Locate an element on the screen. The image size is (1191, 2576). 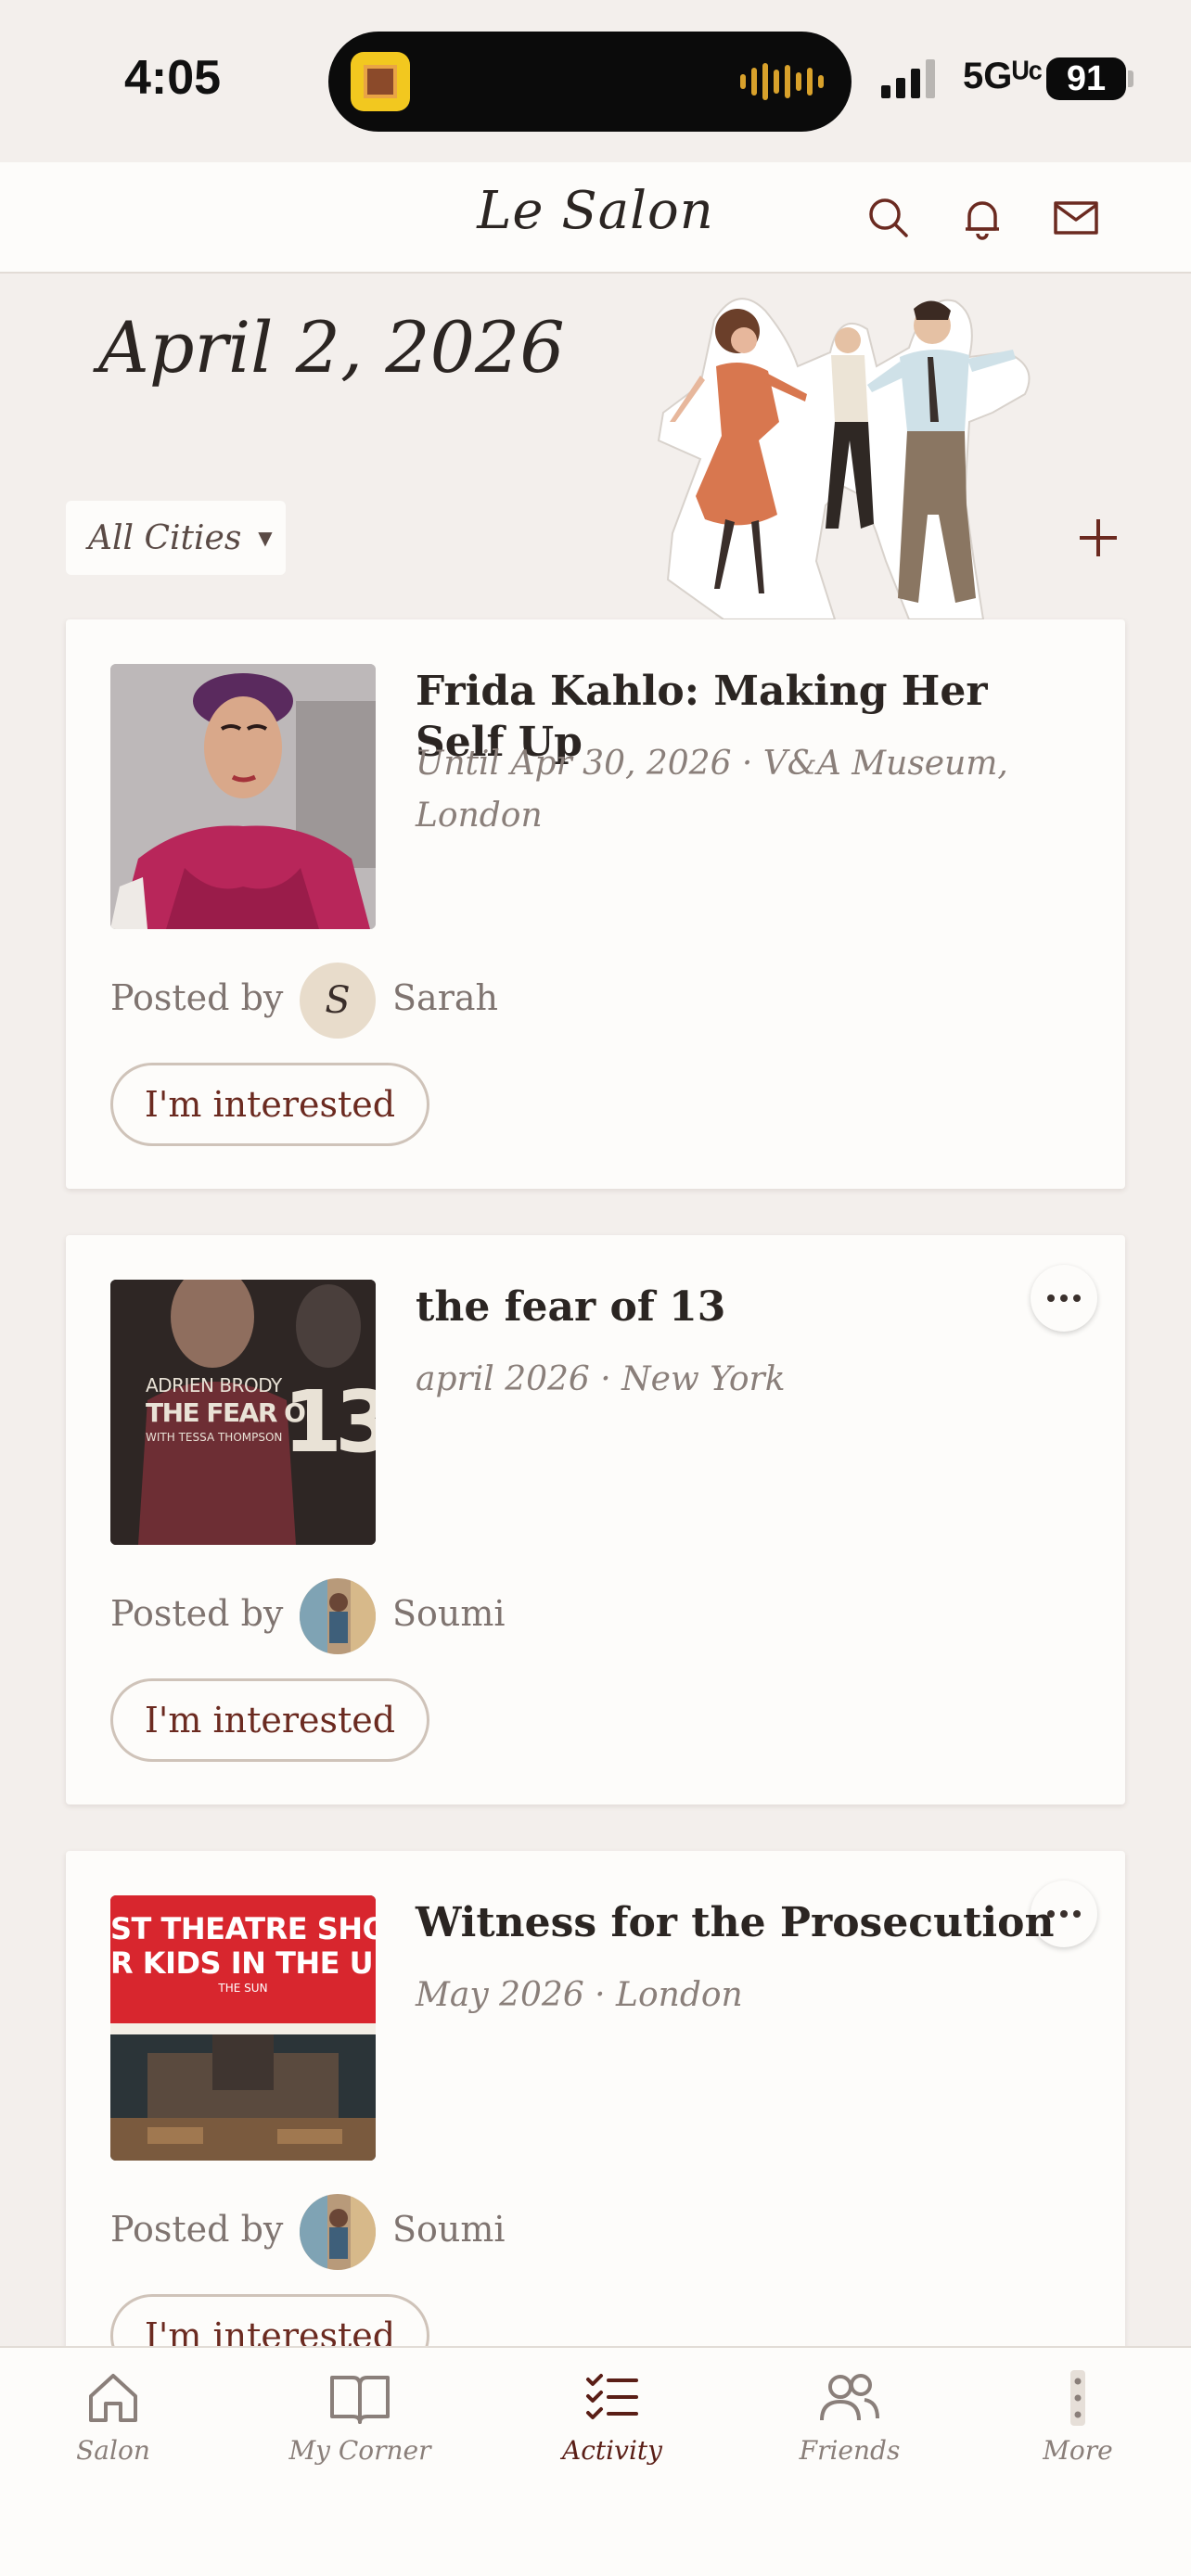
avatar-initial: S is located at coordinates (338, 1000).